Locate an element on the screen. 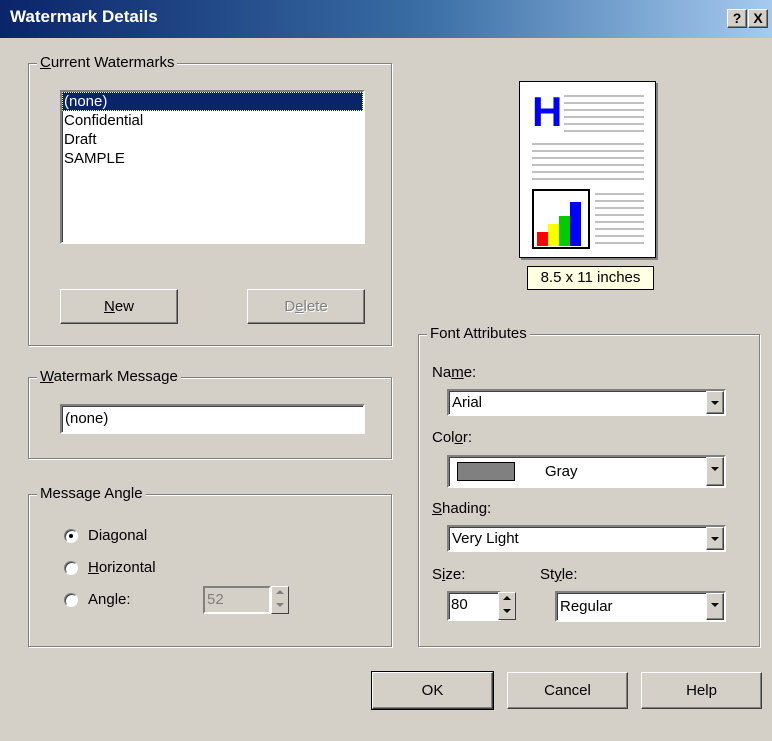  font-shading-label: Shading: is located at coordinates (462, 508).